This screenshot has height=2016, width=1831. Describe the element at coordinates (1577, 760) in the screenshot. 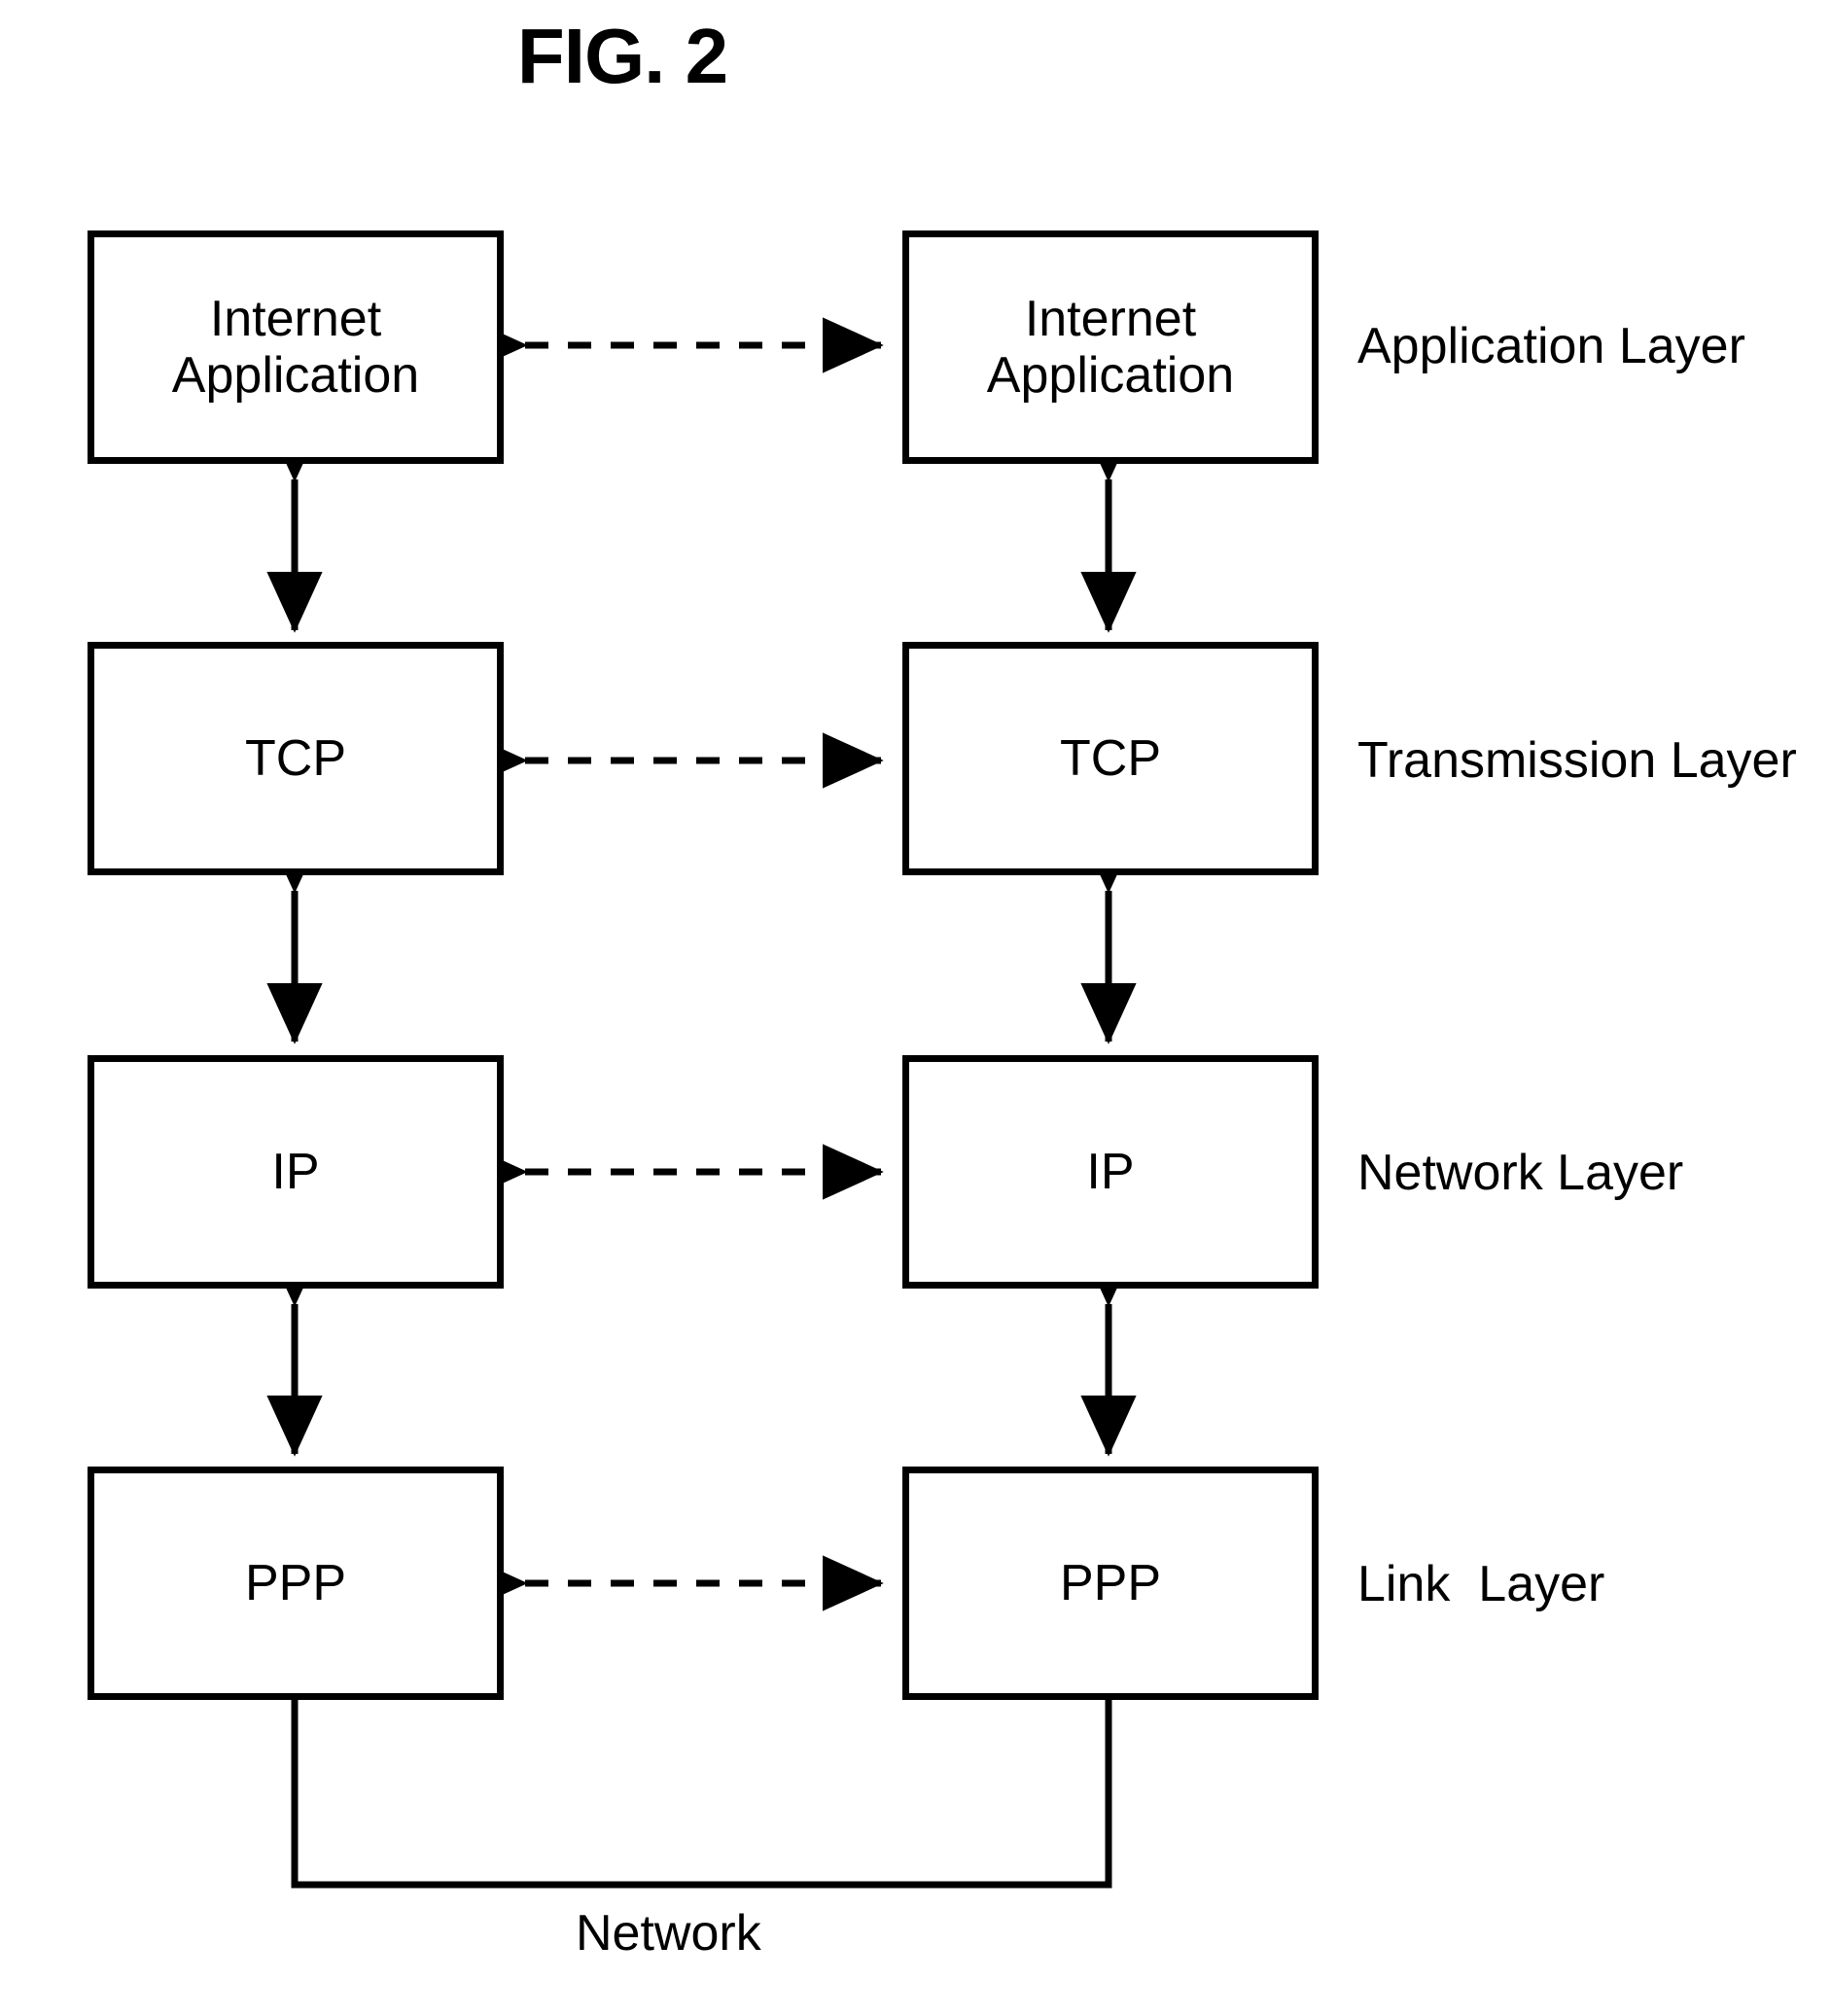

I see `layer-label-transmission: Transmission Layer` at that location.